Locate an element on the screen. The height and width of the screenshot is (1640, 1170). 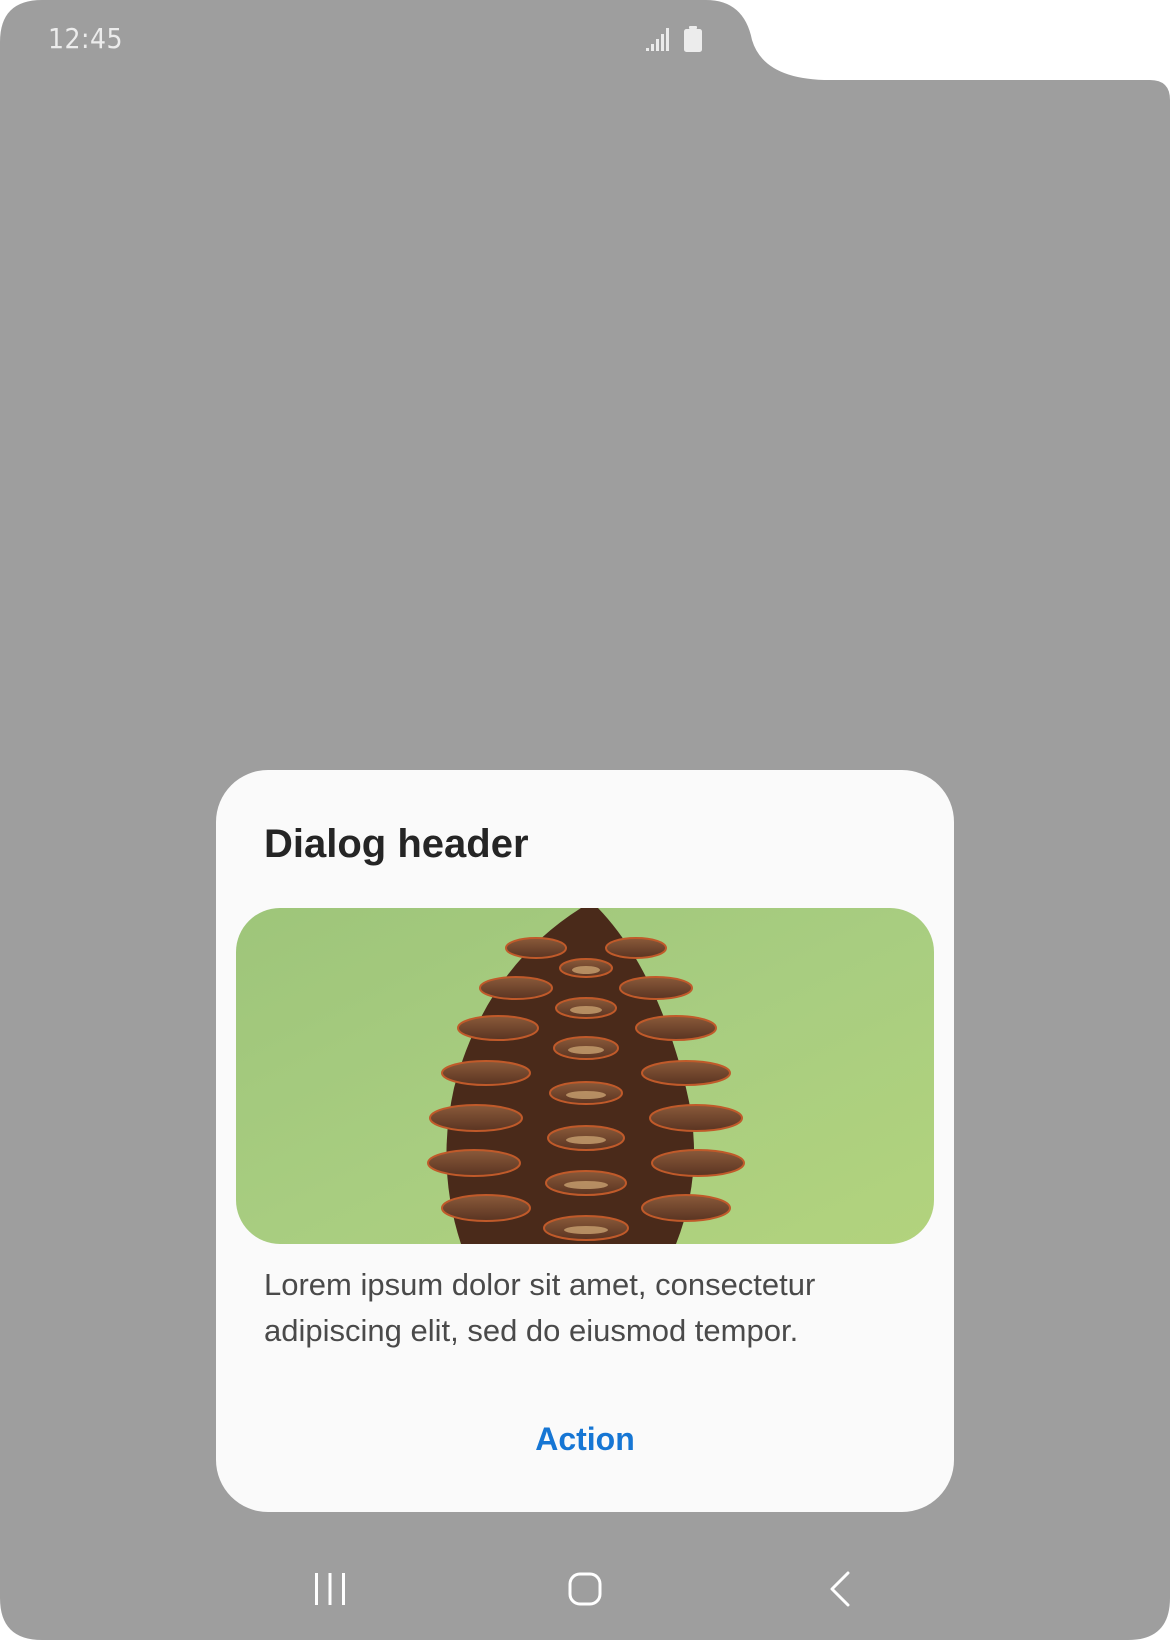
recents-button is located at coordinates (330, 1591).